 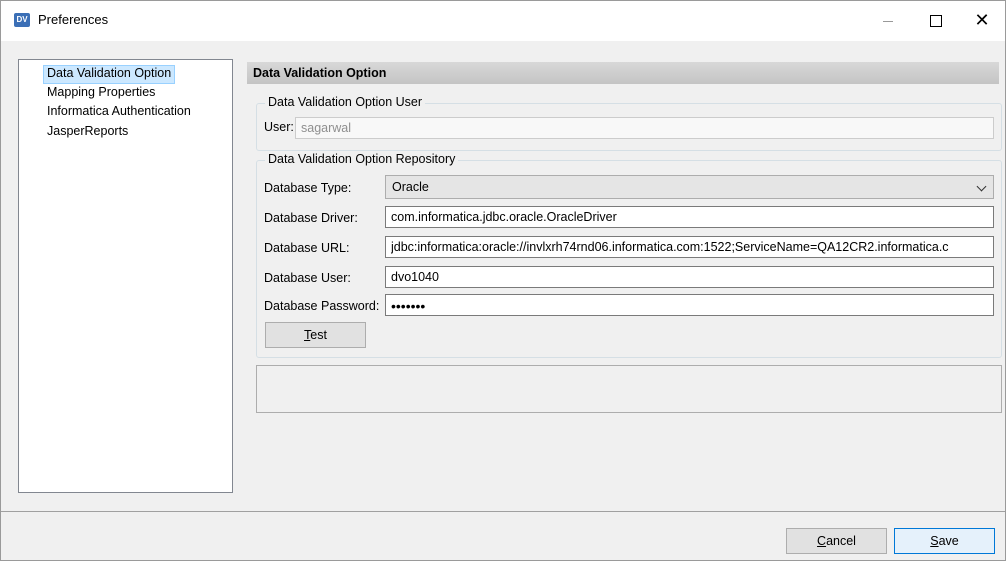 What do you see at coordinates (345, 102) in the screenshot?
I see `user-group-legend: Data Validation Option User` at bounding box center [345, 102].